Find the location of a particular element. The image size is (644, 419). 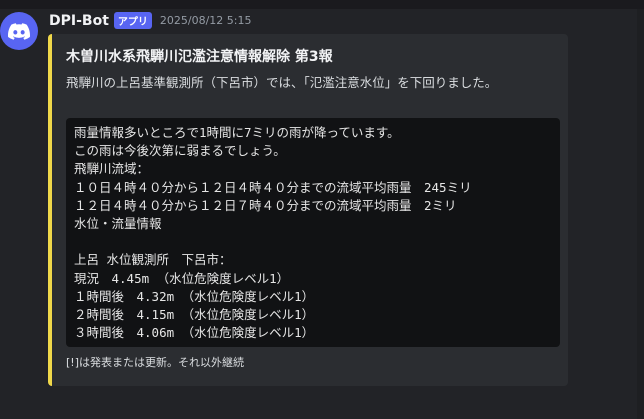

code-line: 雨量情報多いところで1時間に7ミリの雨が降っています。 is located at coordinates (237, 132).